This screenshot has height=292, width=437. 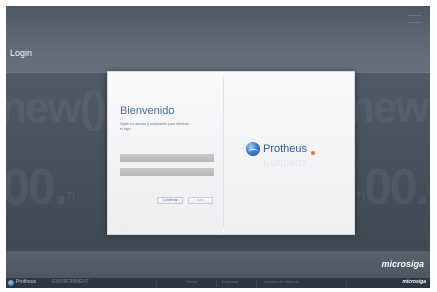 I want to click on top-band, so click(x=218, y=20).